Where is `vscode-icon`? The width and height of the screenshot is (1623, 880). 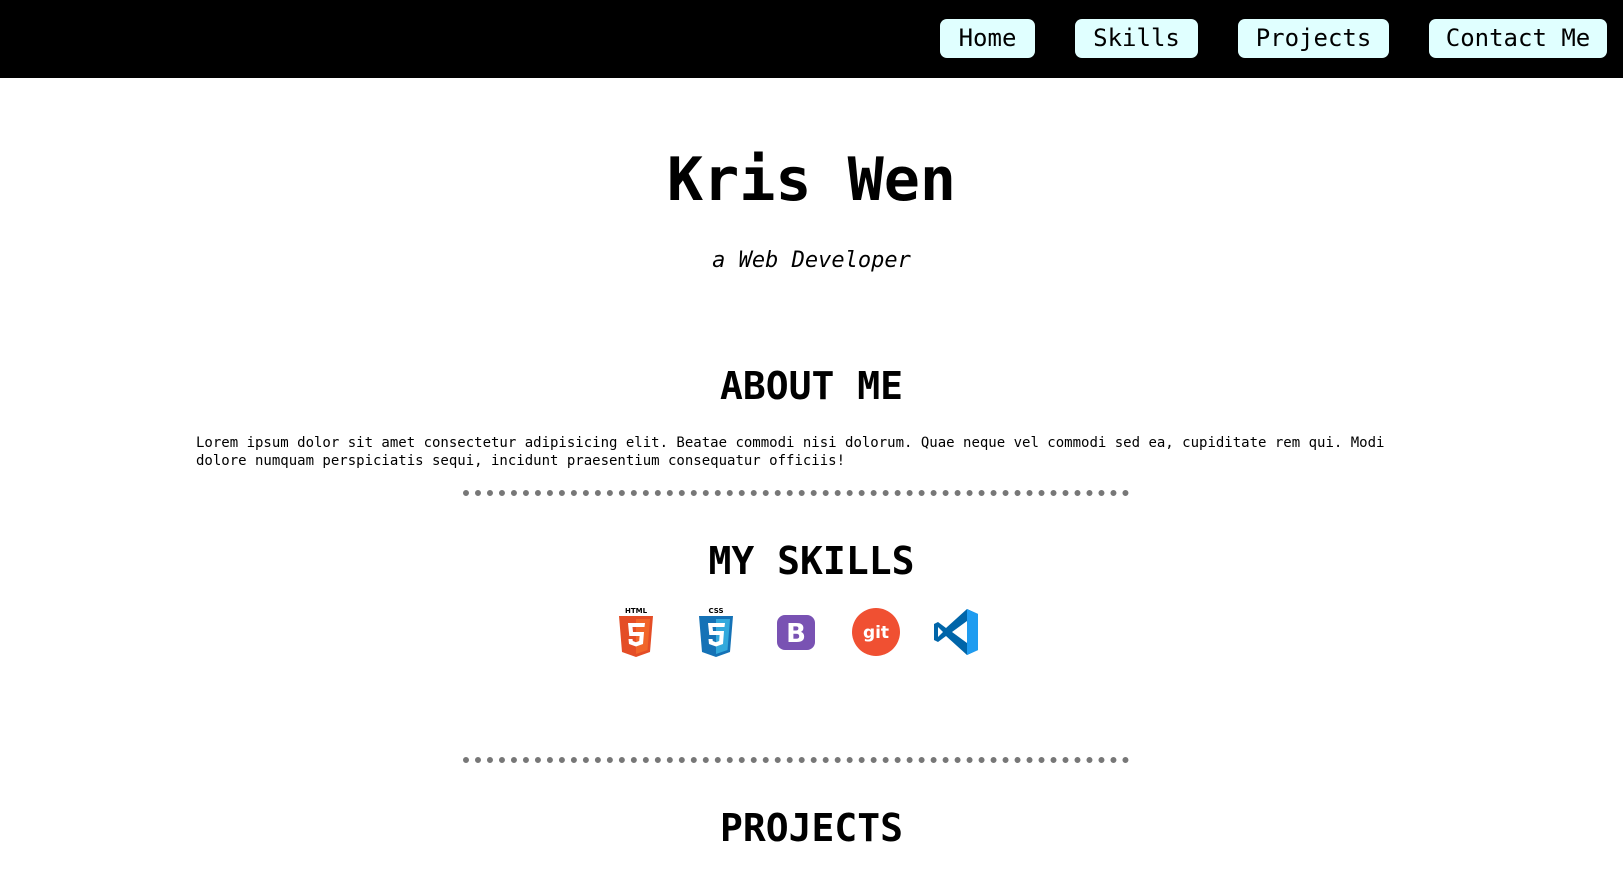
vscode-icon is located at coordinates (956, 632).